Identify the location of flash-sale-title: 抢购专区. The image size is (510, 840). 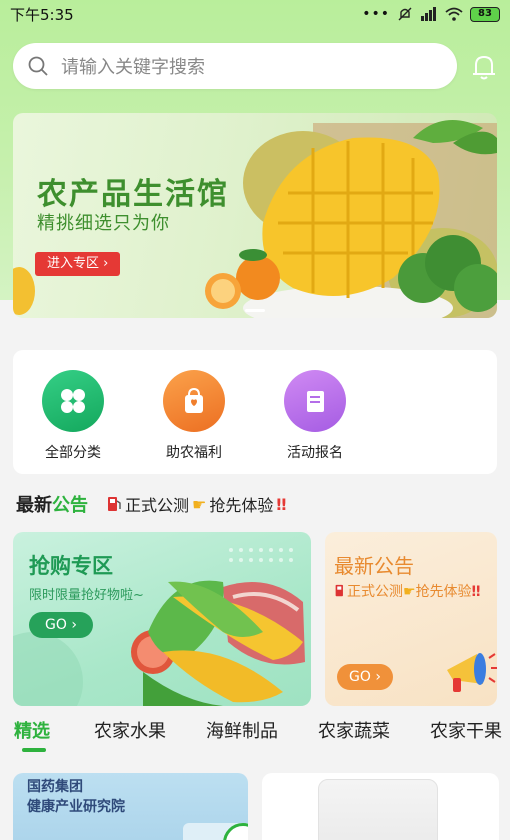
(71, 566).